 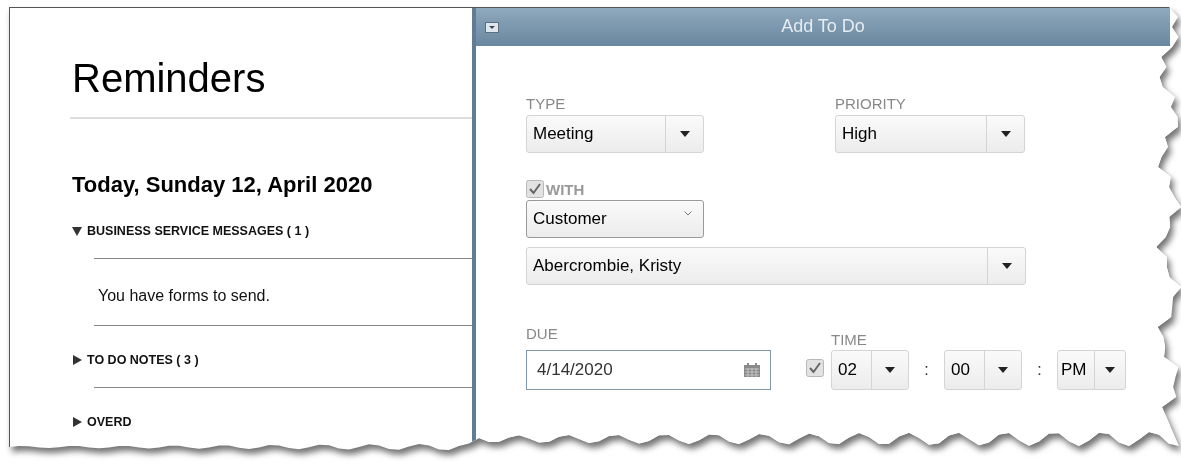 What do you see at coordinates (823, 26) in the screenshot?
I see `window-title: Add To Do` at bounding box center [823, 26].